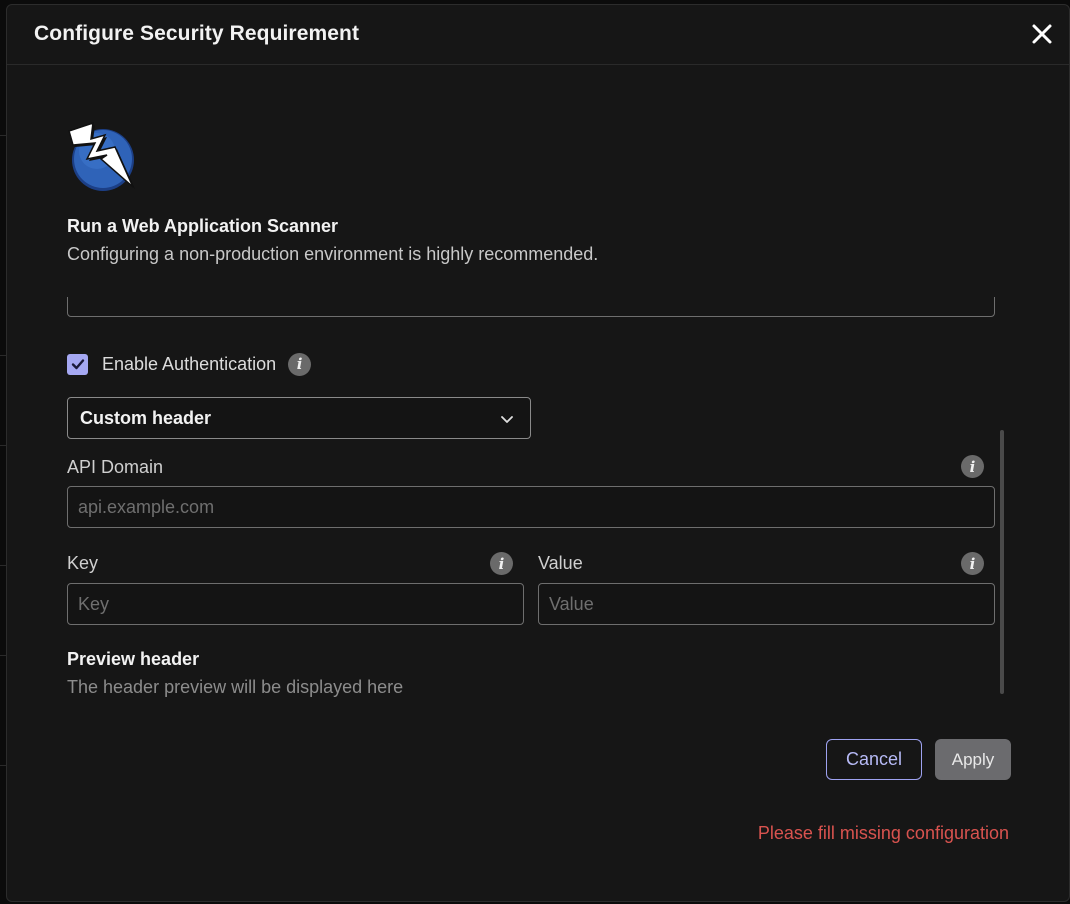  I want to click on cancel-button: Cancel, so click(874, 759).